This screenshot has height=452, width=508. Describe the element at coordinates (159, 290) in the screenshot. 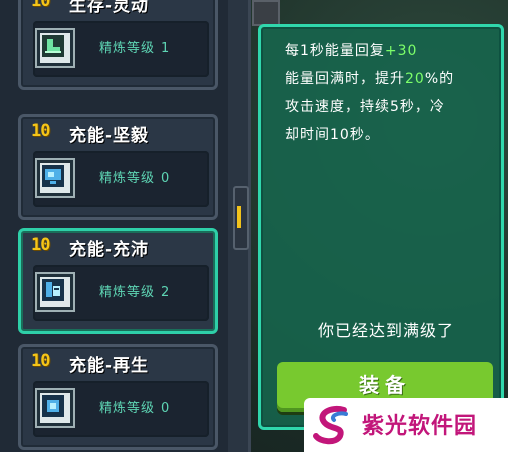

I see `refine-level: 精炼等级 2` at that location.